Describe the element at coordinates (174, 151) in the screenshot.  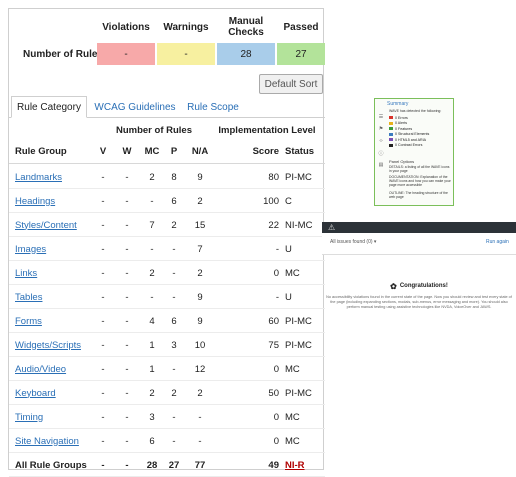
I see `col-passed: P` at that location.